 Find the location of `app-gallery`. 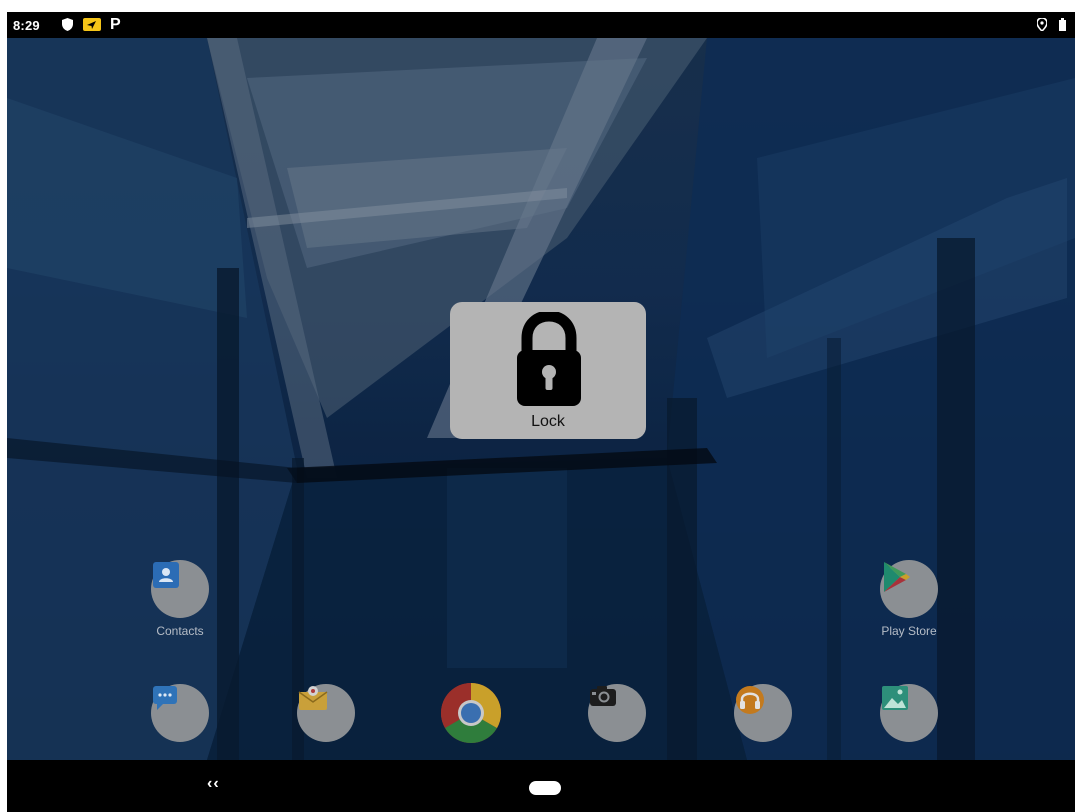

app-gallery is located at coordinates (909, 713).